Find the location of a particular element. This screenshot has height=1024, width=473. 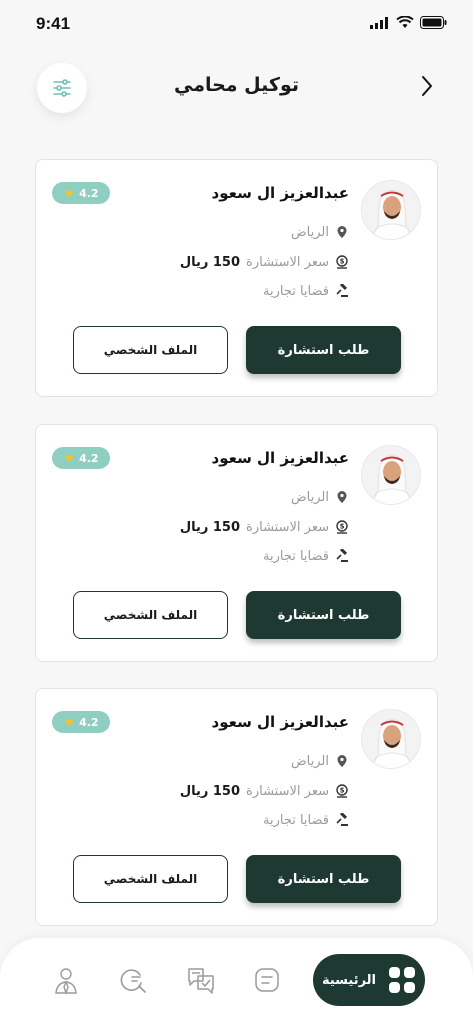

nav-documents is located at coordinates (267, 980).